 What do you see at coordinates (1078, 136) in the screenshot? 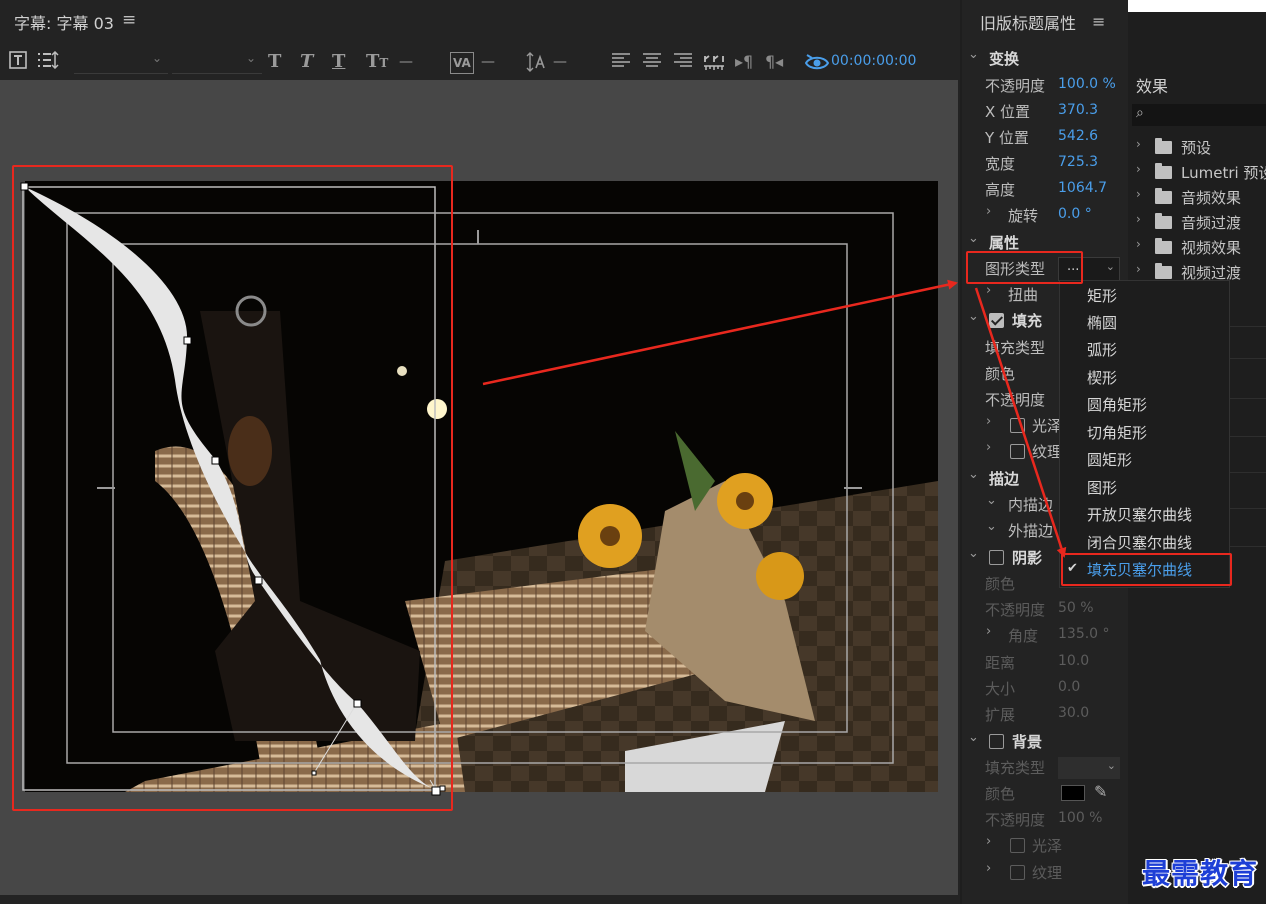
I see `y-position-value: 542.6` at bounding box center [1078, 136].